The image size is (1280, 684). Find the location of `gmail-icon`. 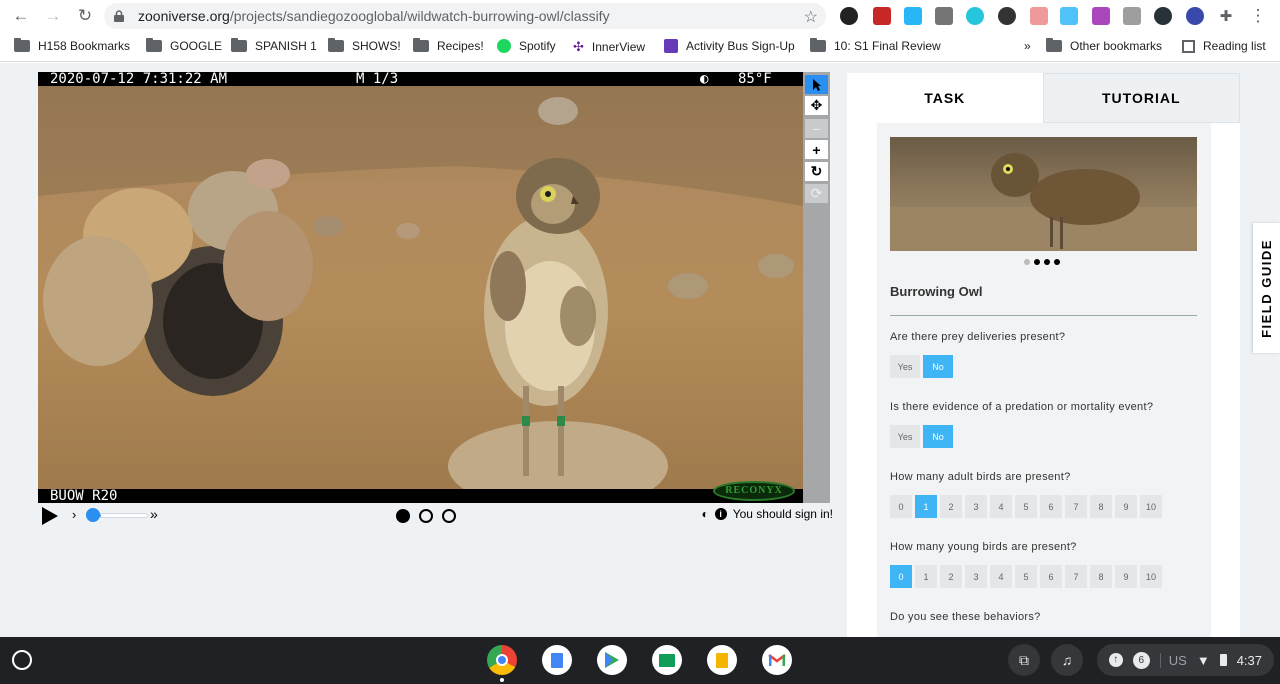

gmail-icon is located at coordinates (777, 660).